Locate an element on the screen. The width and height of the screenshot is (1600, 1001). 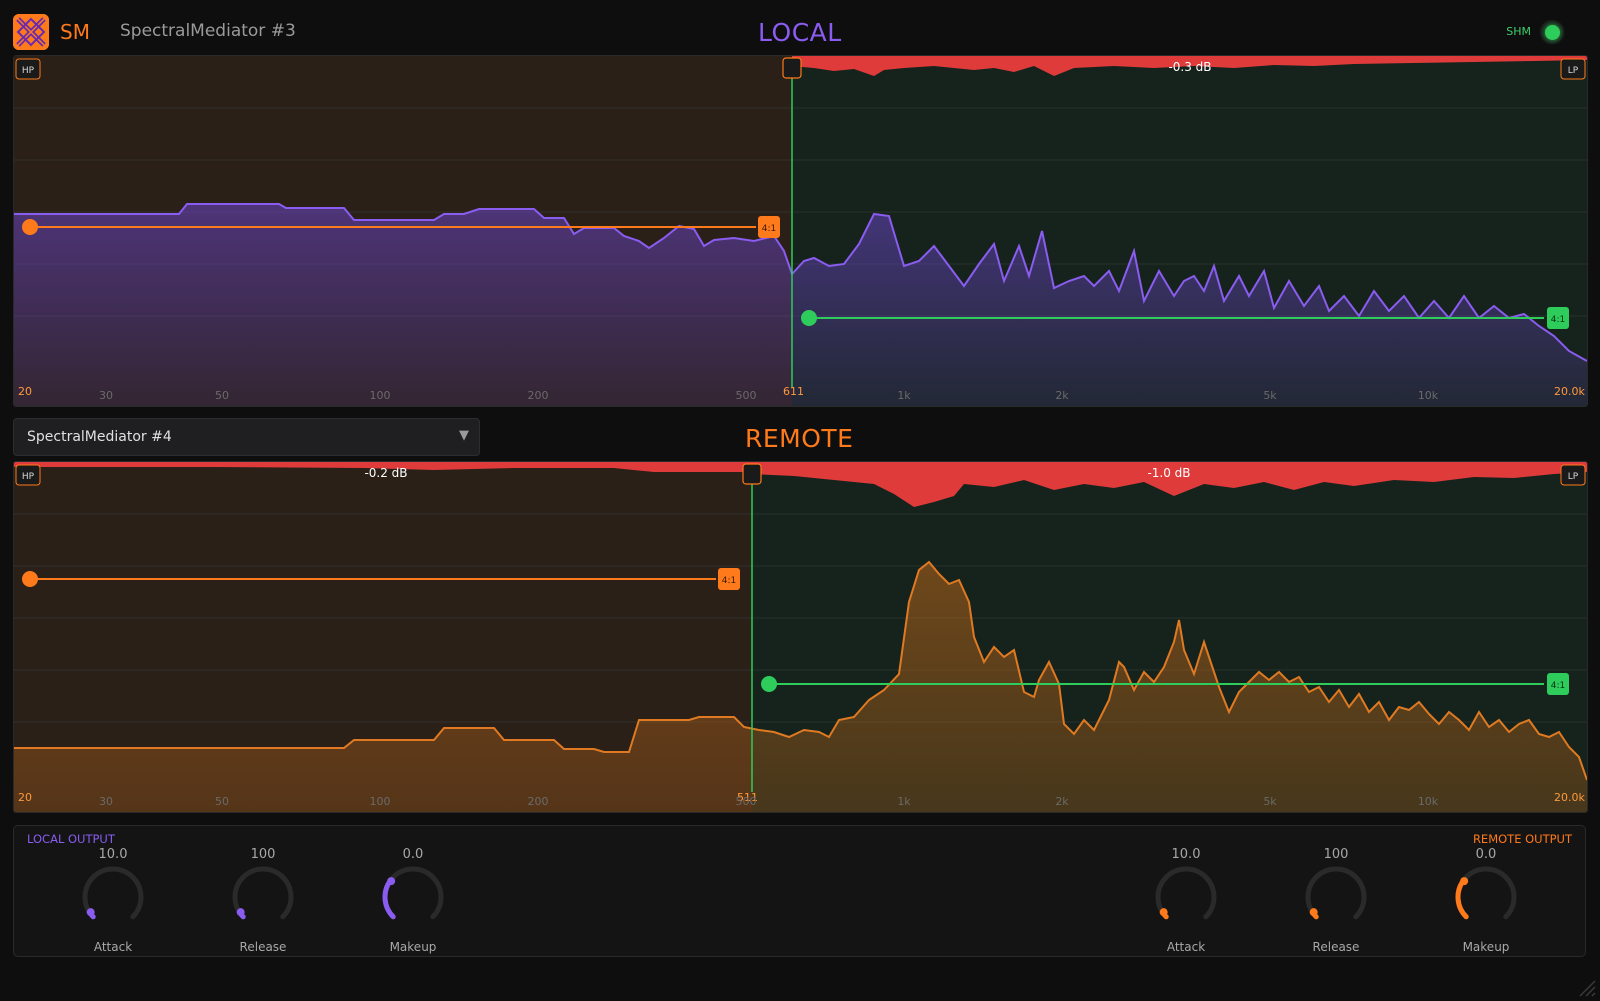
remote-attack-knob-group: 10.0 Attack is located at coordinates (1186, 900).